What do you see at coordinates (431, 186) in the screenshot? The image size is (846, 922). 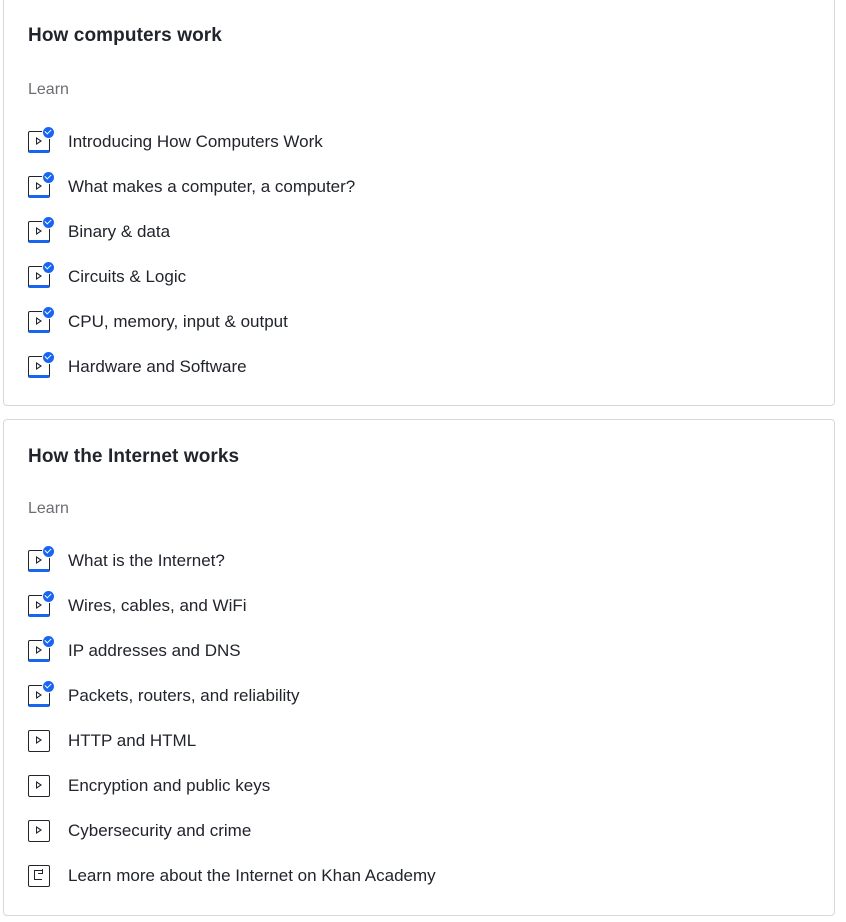 I see `lesson-item: What makes a computer, a computer?` at bounding box center [431, 186].